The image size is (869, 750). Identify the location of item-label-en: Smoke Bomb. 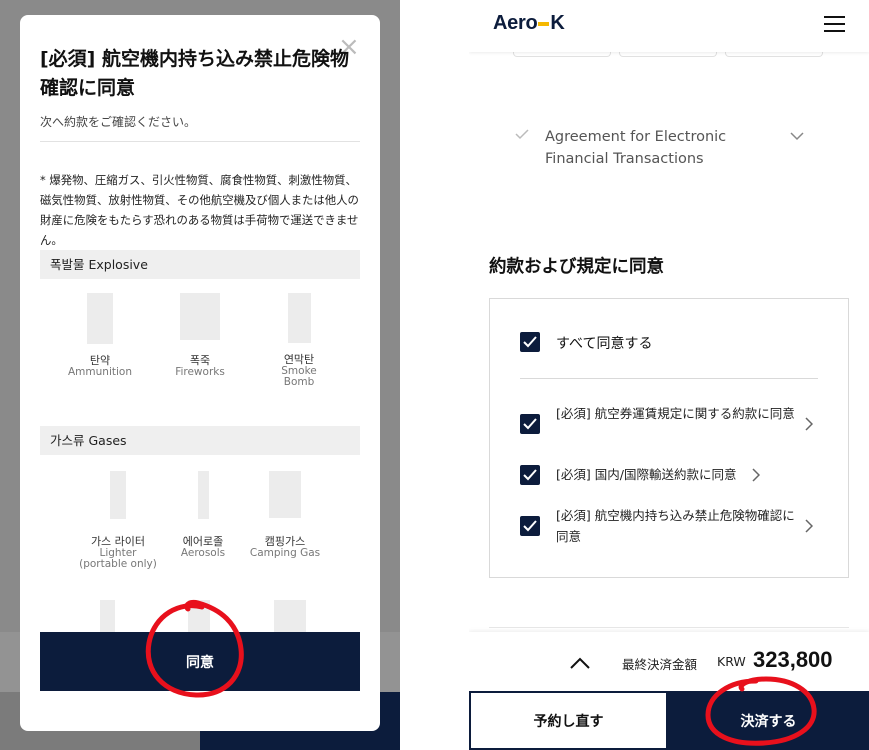
(299, 376).